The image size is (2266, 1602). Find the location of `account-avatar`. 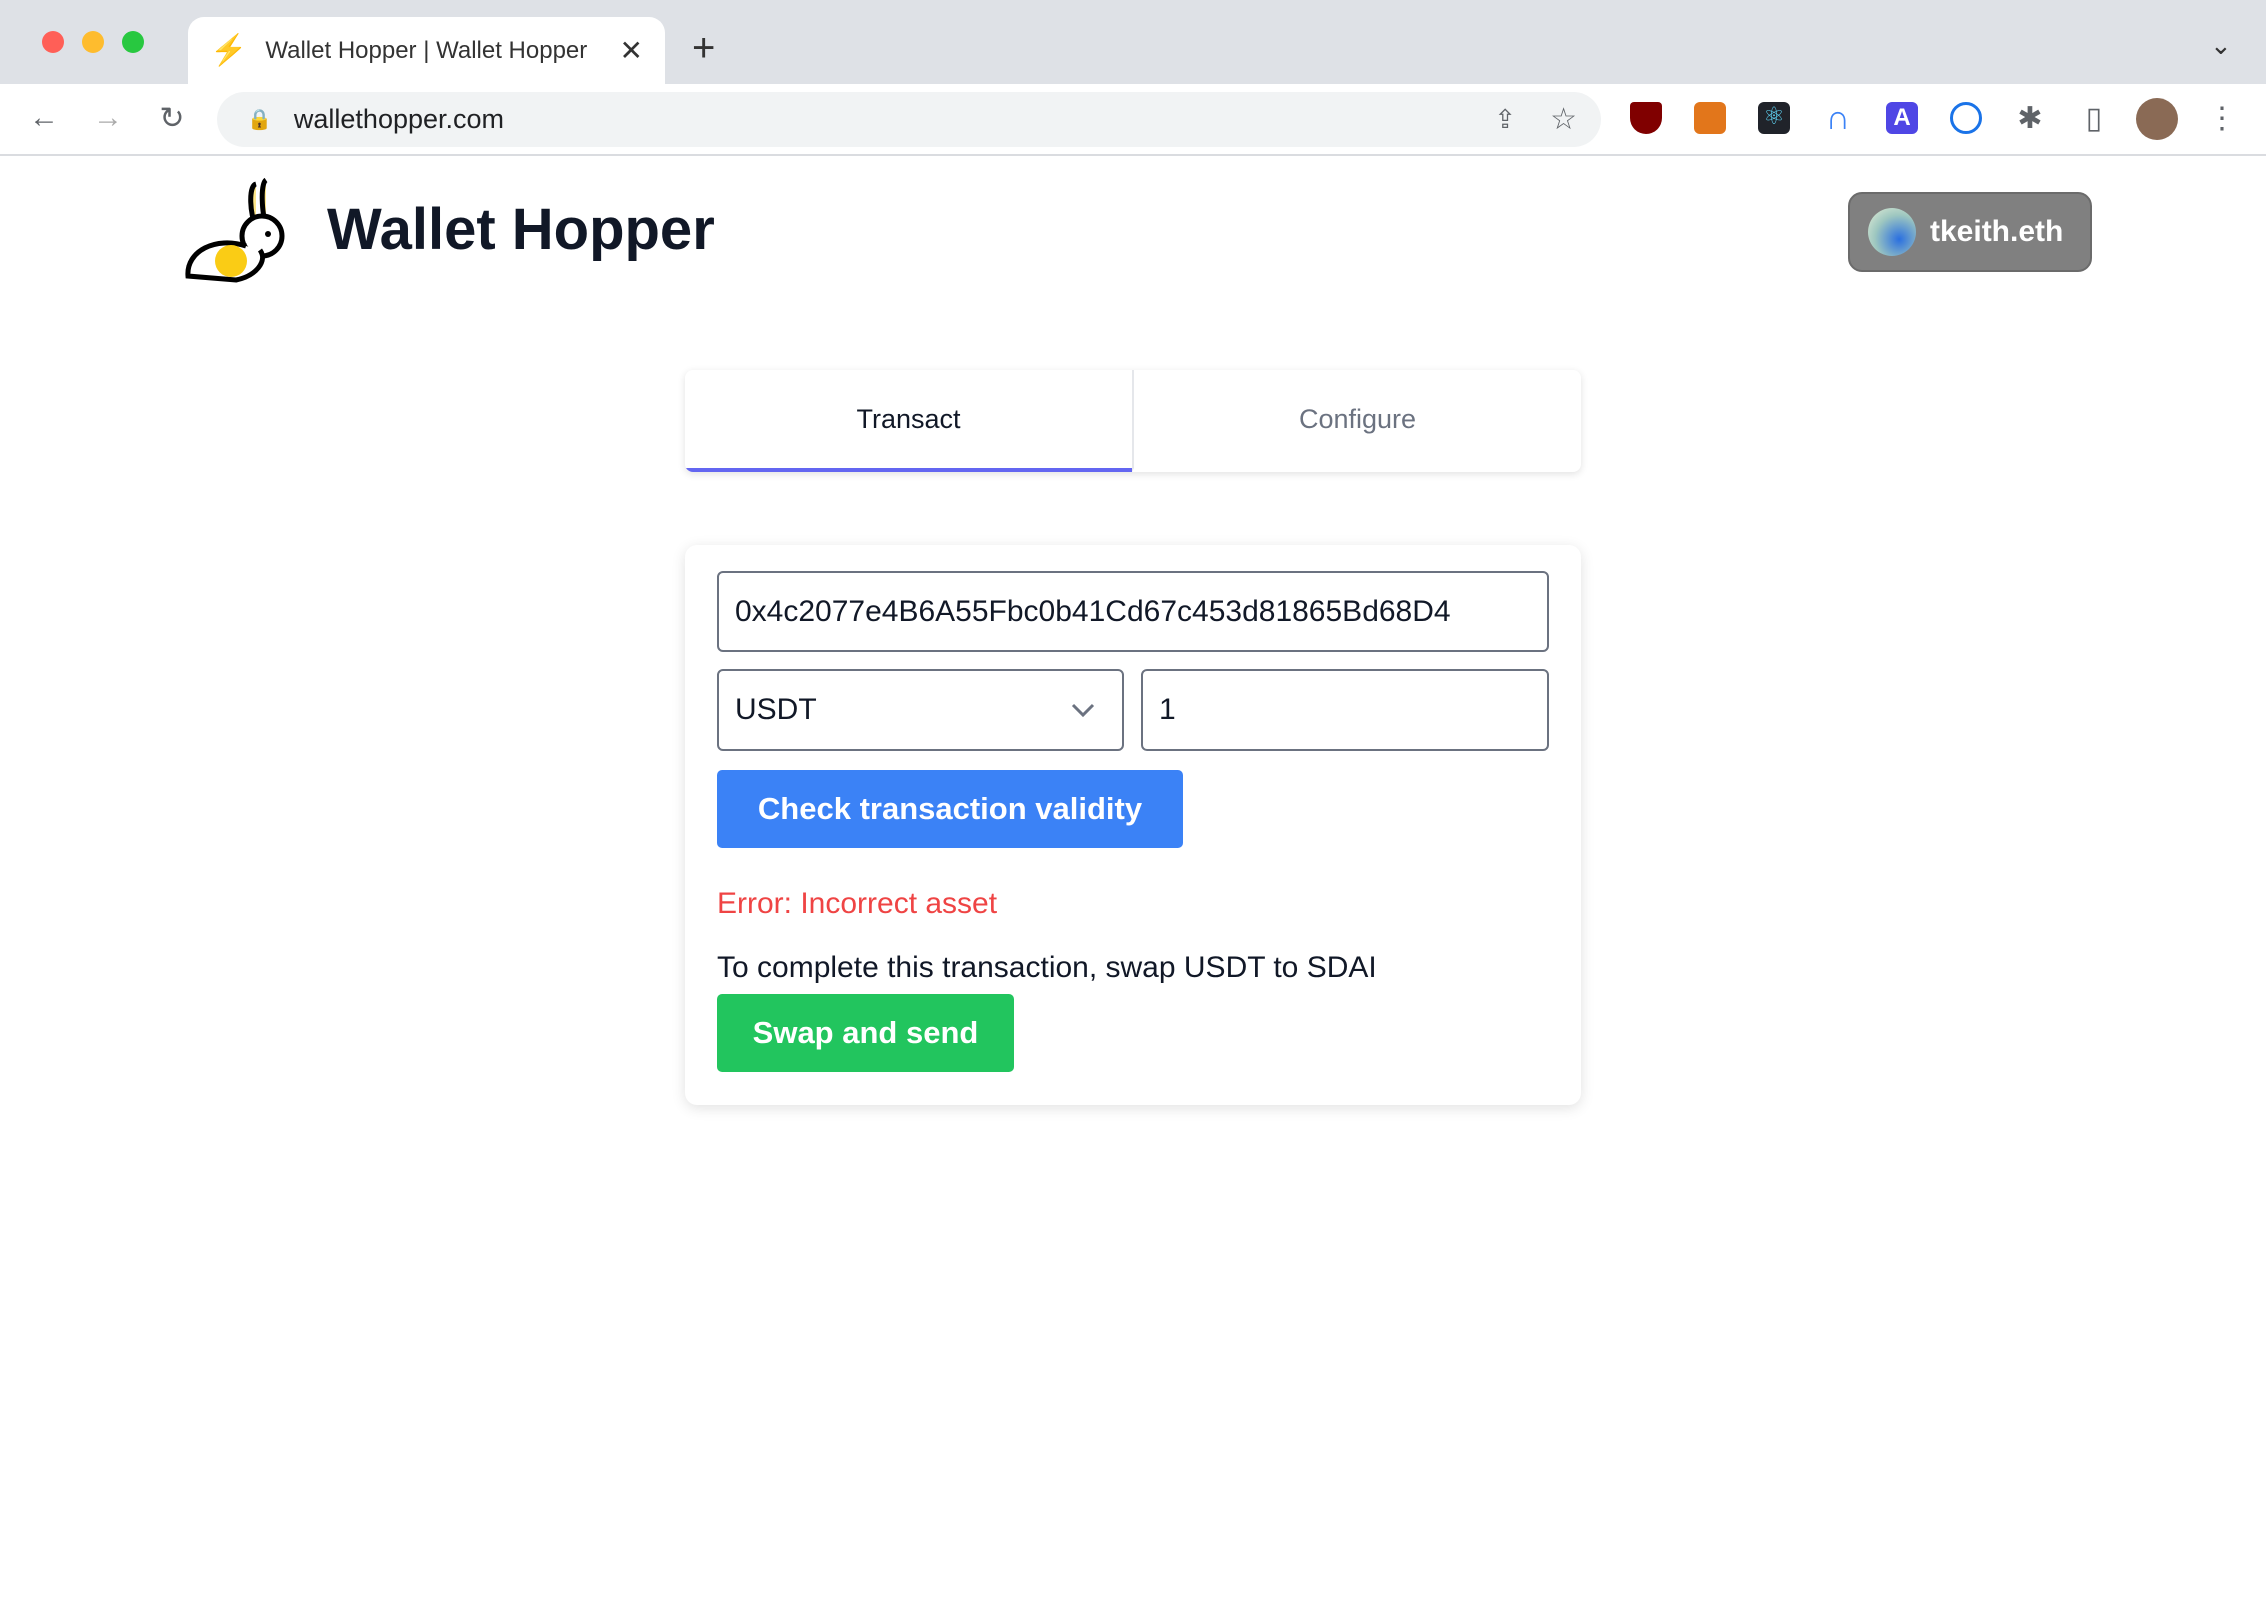

account-avatar is located at coordinates (1892, 232).